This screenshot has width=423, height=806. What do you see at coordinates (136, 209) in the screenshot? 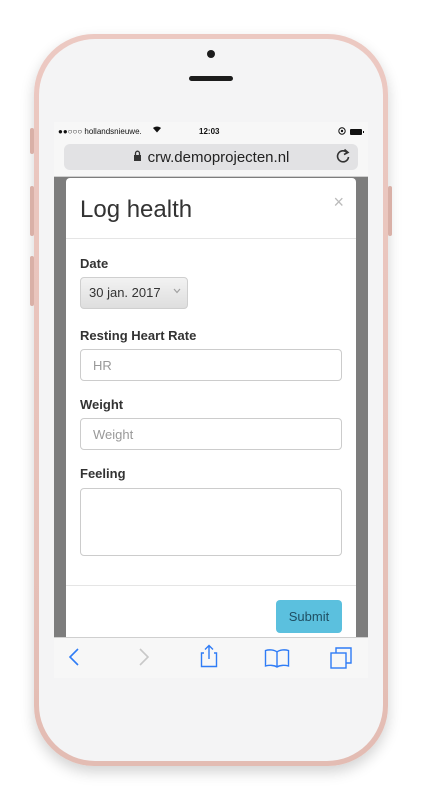
I see `modal-title: Log health` at bounding box center [136, 209].